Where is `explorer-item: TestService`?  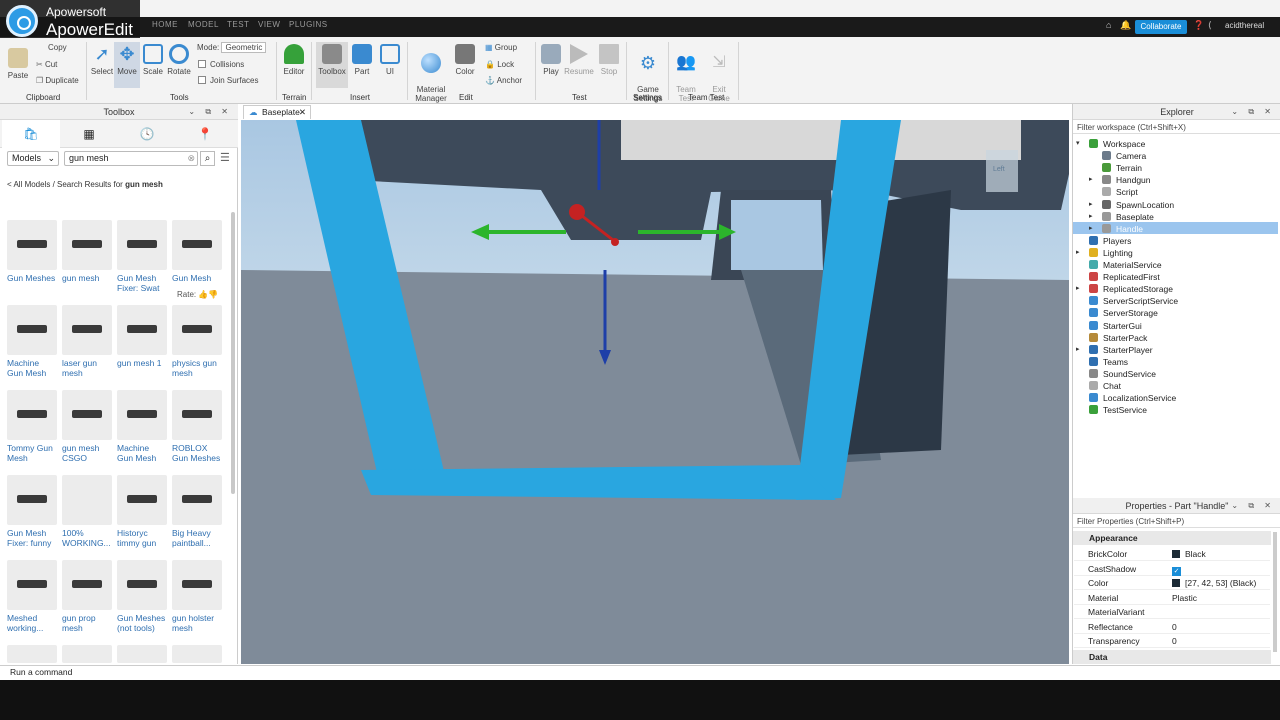
explorer-item: TestService is located at coordinates (1118, 410).